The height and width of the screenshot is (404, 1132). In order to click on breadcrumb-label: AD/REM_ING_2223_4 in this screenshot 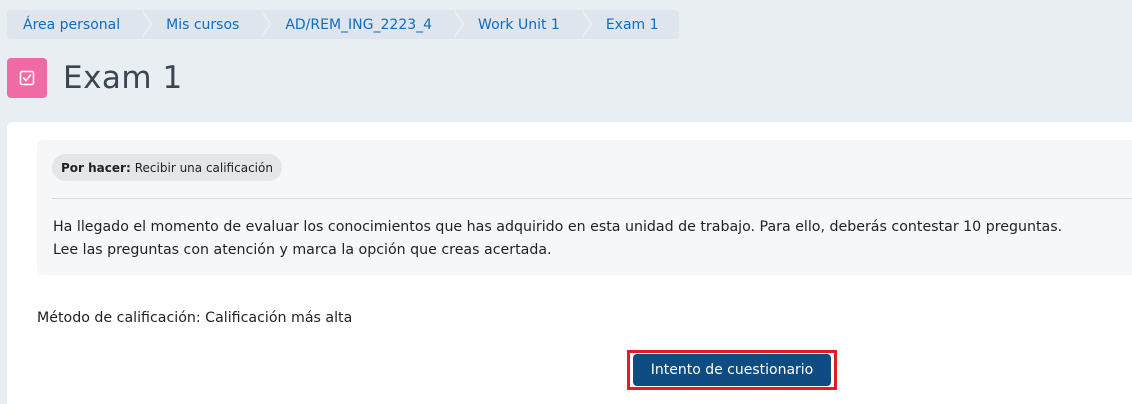, I will do `click(359, 24)`.